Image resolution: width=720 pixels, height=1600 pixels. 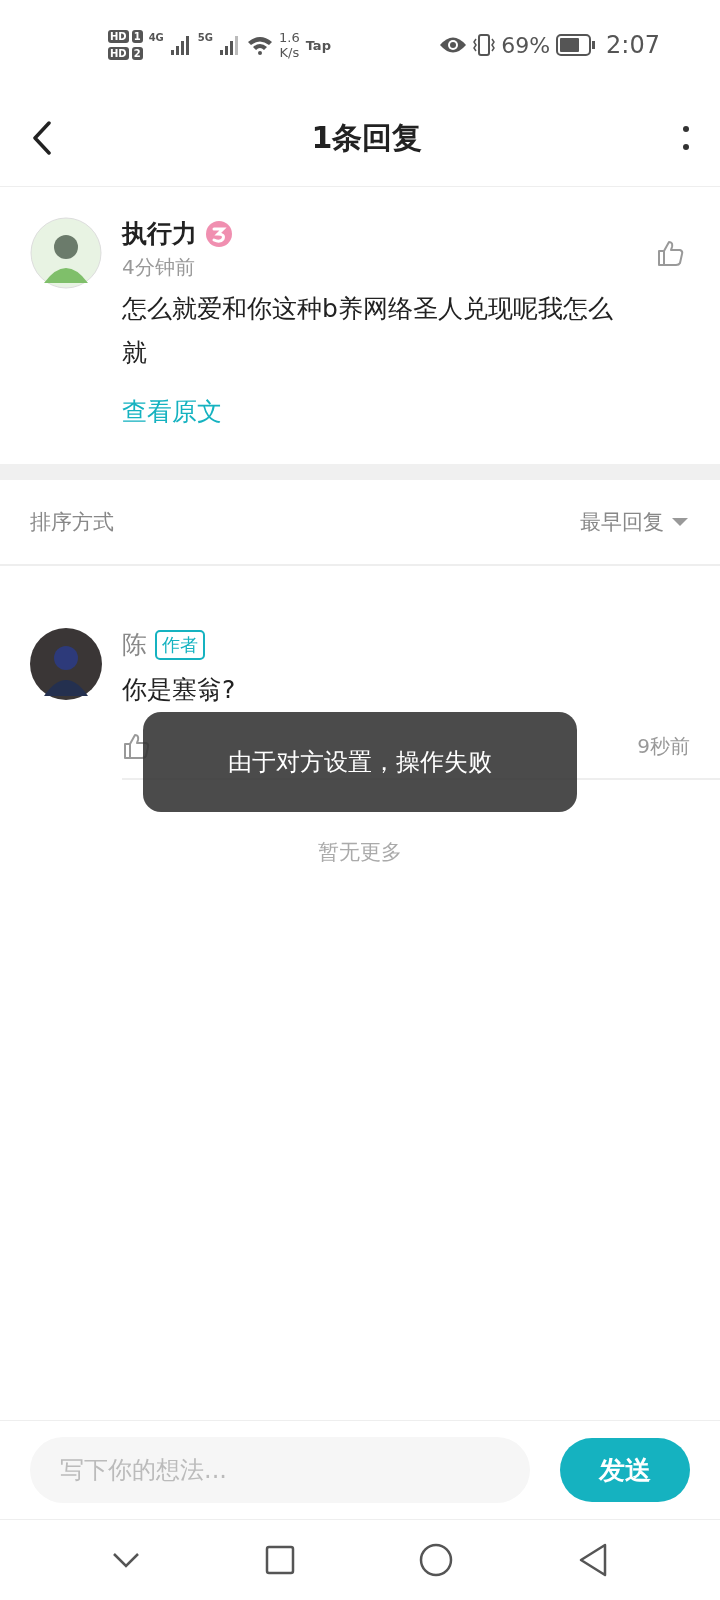 I want to click on more-icon, so click(x=686, y=138).